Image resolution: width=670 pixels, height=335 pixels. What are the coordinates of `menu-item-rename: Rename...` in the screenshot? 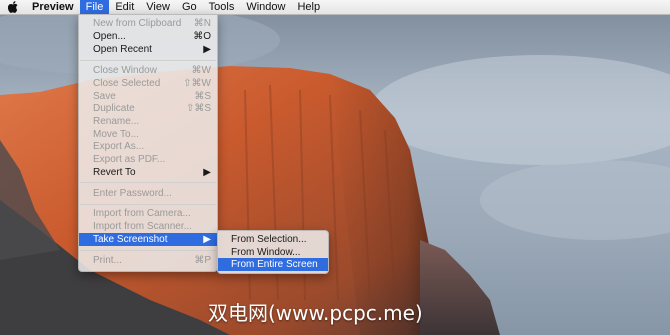 It's located at (148, 121).